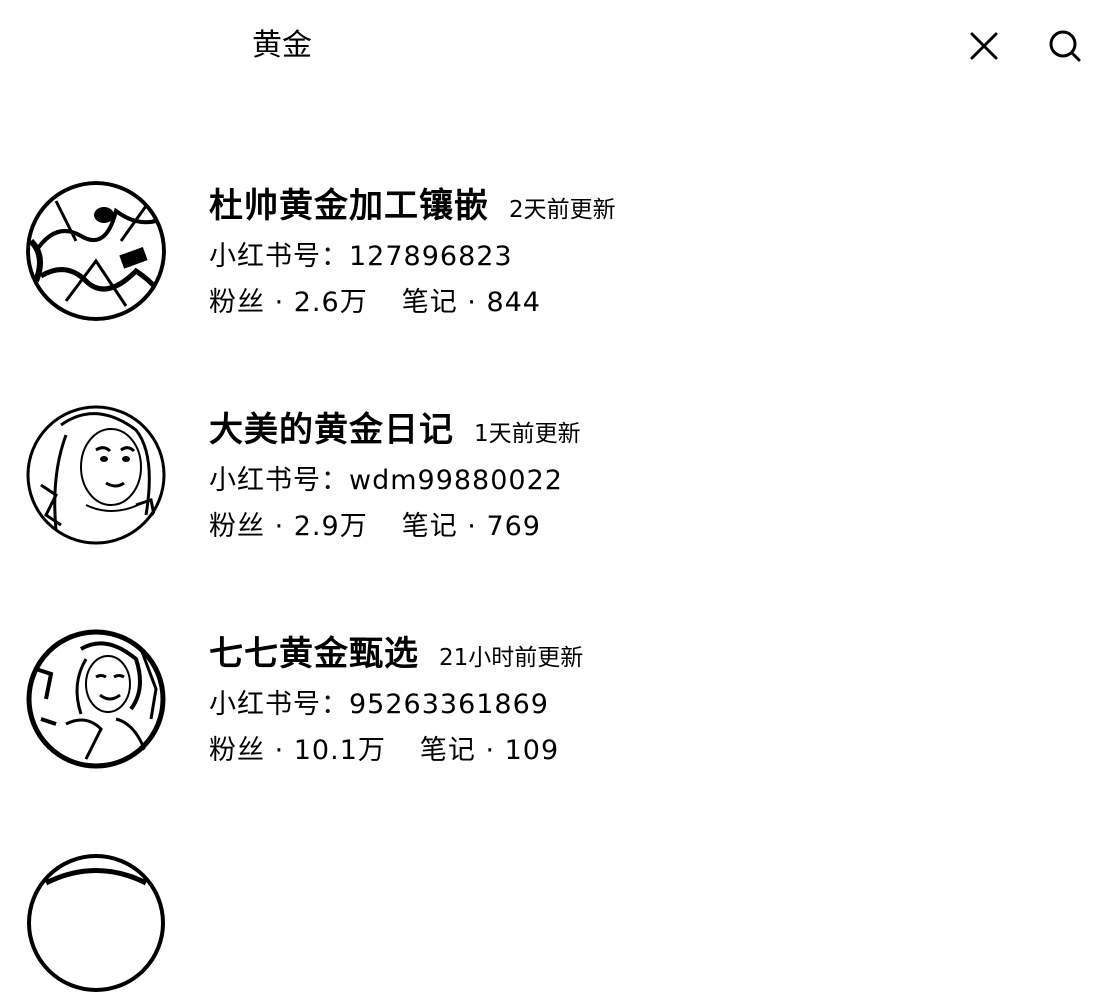  What do you see at coordinates (449, 704) in the screenshot?
I see `user-id-value: 95263361869` at bounding box center [449, 704].